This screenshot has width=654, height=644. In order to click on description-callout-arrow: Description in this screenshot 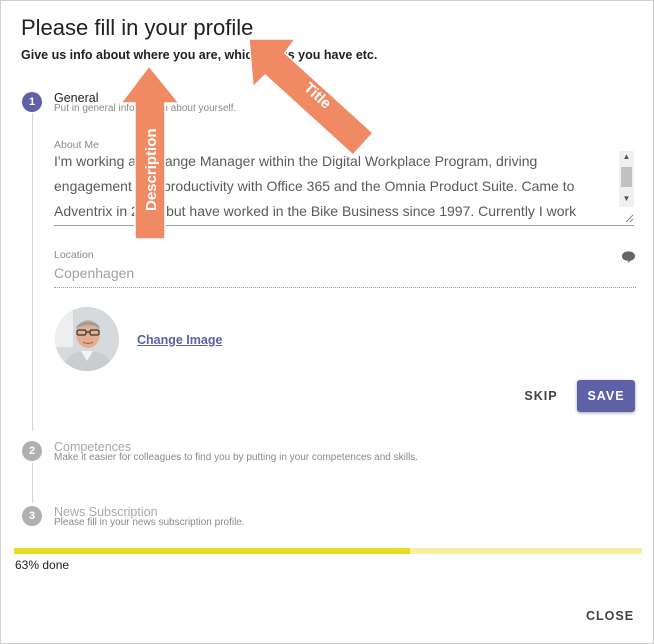, I will do `click(150, 152)`.